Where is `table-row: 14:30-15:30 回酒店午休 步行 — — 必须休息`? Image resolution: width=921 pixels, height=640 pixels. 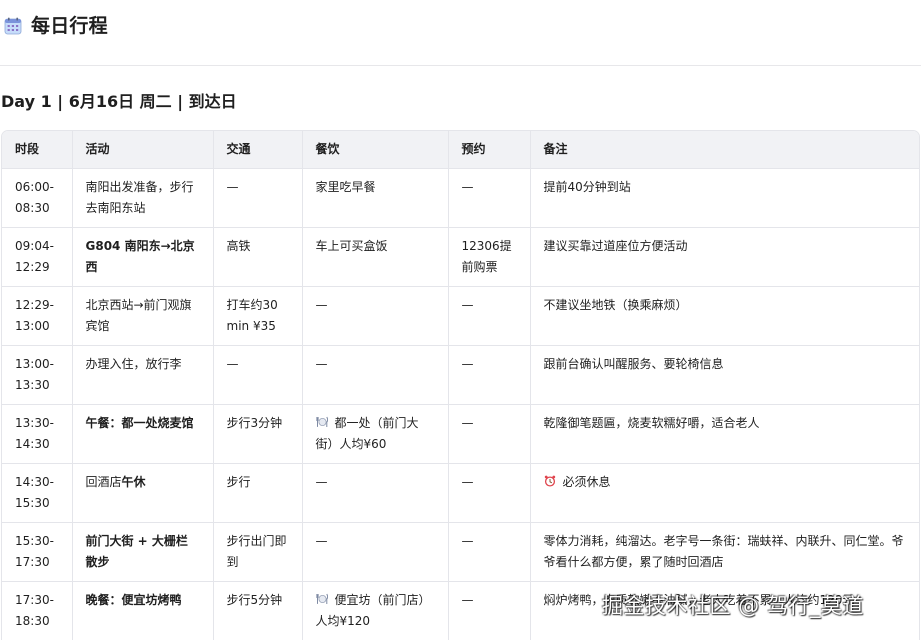 table-row: 14:30-15:30 回酒店午休 步行 — — 必须休息 is located at coordinates (460, 493).